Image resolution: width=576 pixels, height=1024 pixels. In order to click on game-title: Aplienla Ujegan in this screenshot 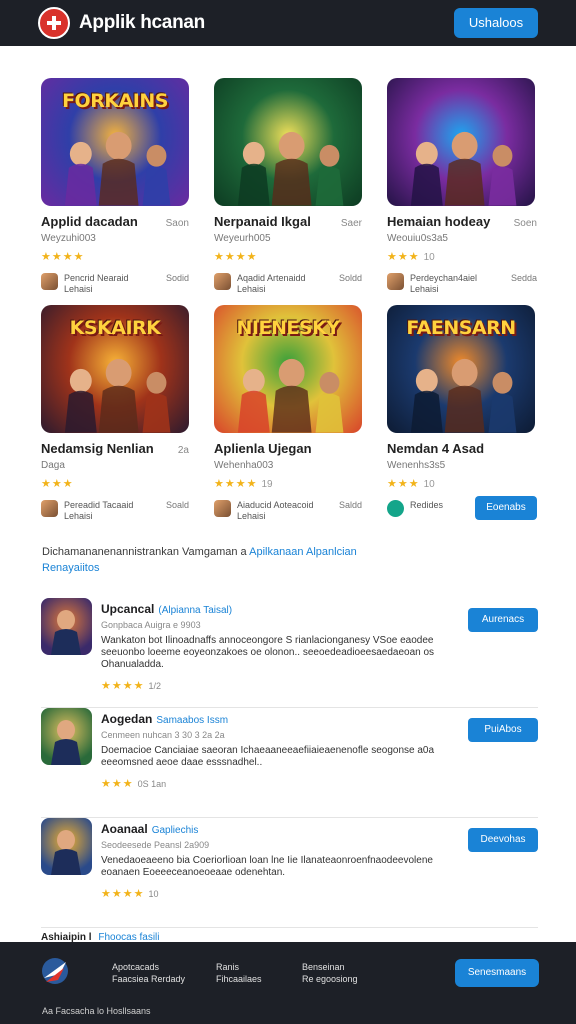, I will do `click(288, 448)`.